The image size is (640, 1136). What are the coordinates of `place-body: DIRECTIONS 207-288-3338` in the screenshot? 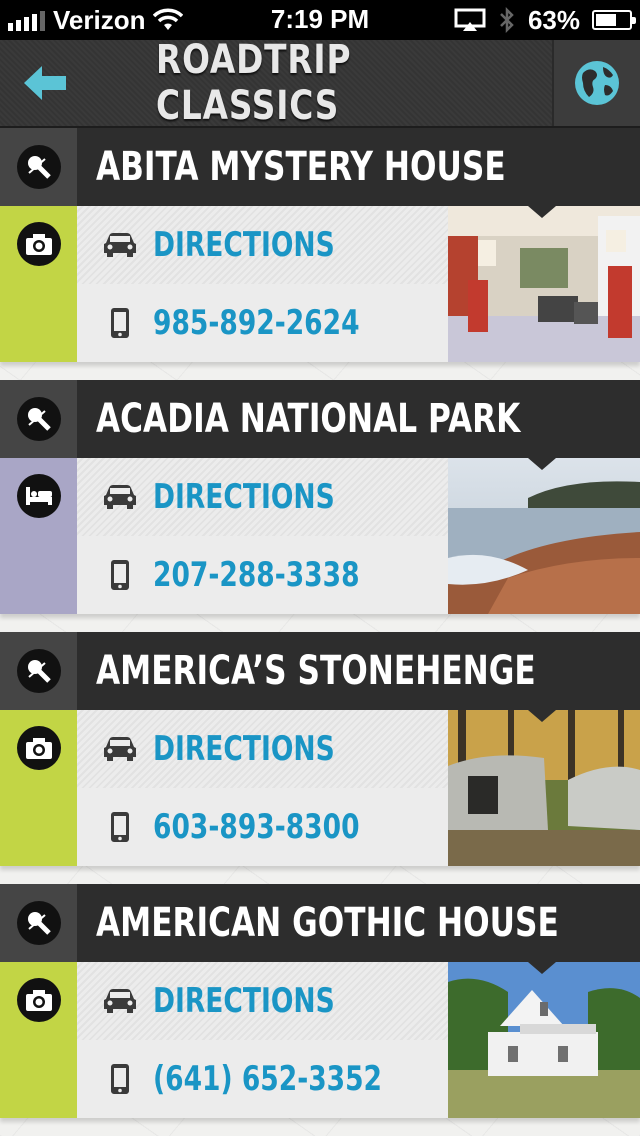 It's located at (320, 536).